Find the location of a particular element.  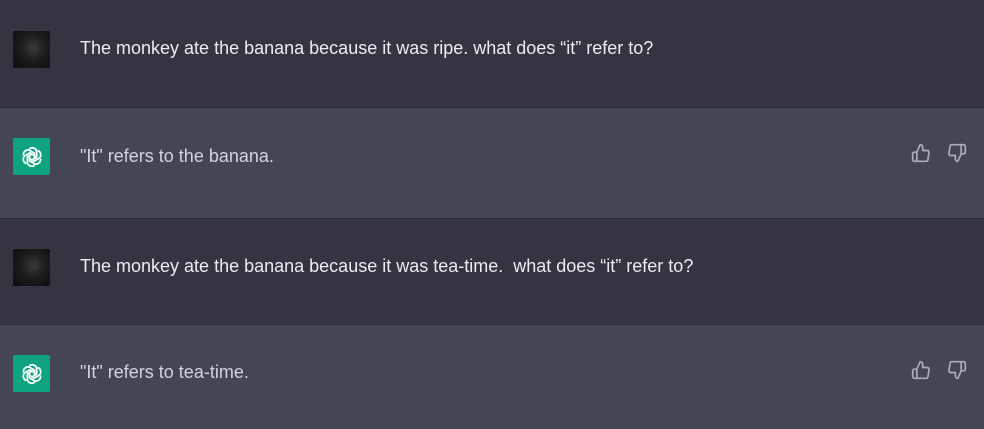

message-text: "It" refers to the banana. is located at coordinates (177, 156).